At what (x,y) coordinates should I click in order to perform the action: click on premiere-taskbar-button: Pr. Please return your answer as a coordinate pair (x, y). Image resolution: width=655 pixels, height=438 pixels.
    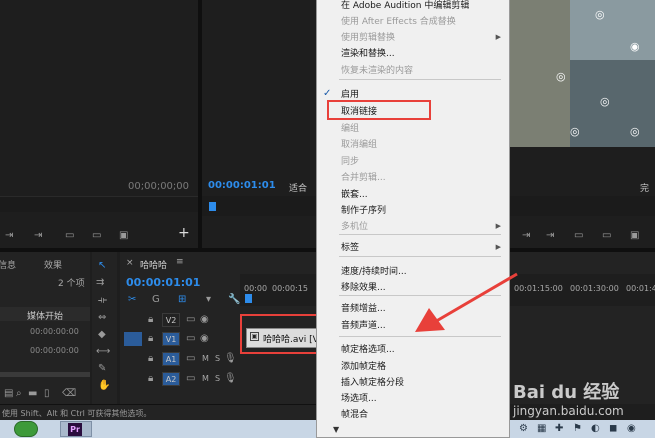
    Looking at the image, I should click on (76, 429).